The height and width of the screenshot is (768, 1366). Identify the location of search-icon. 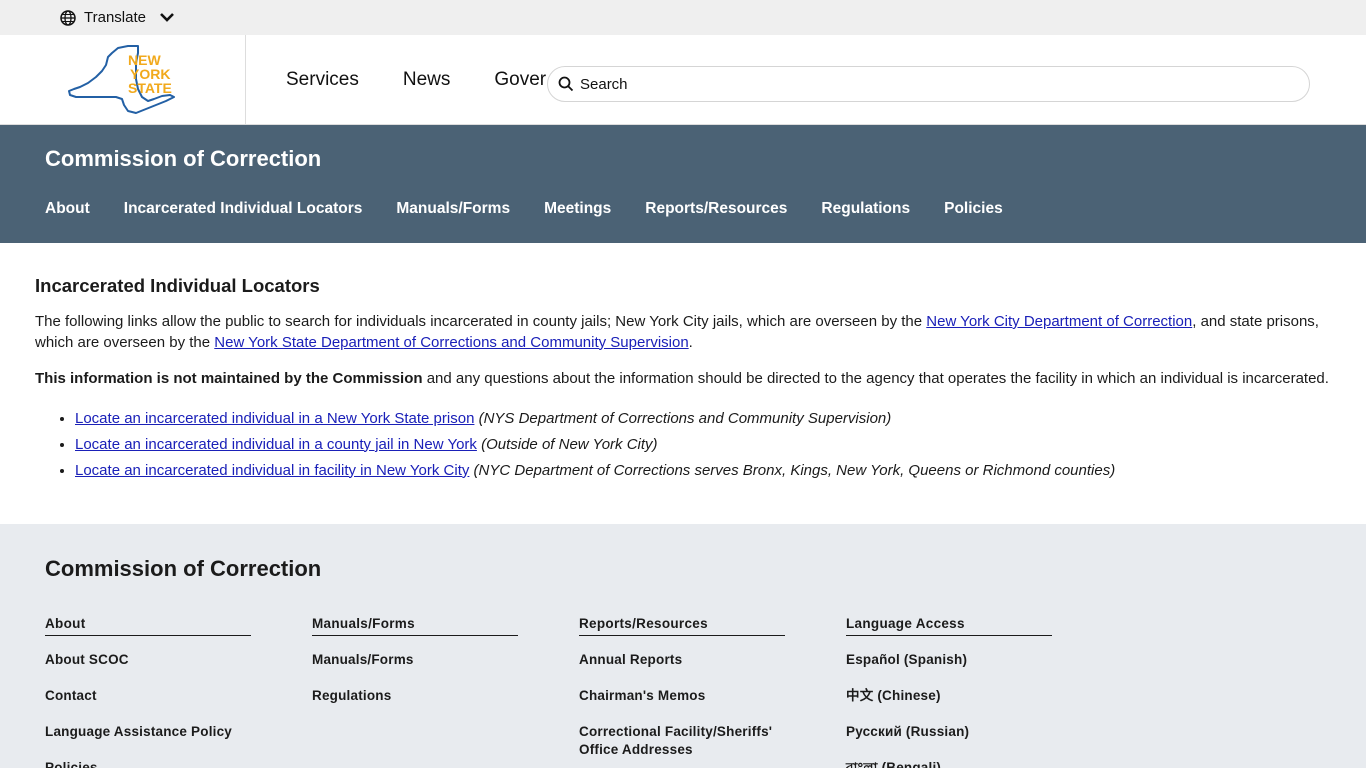
(566, 84).